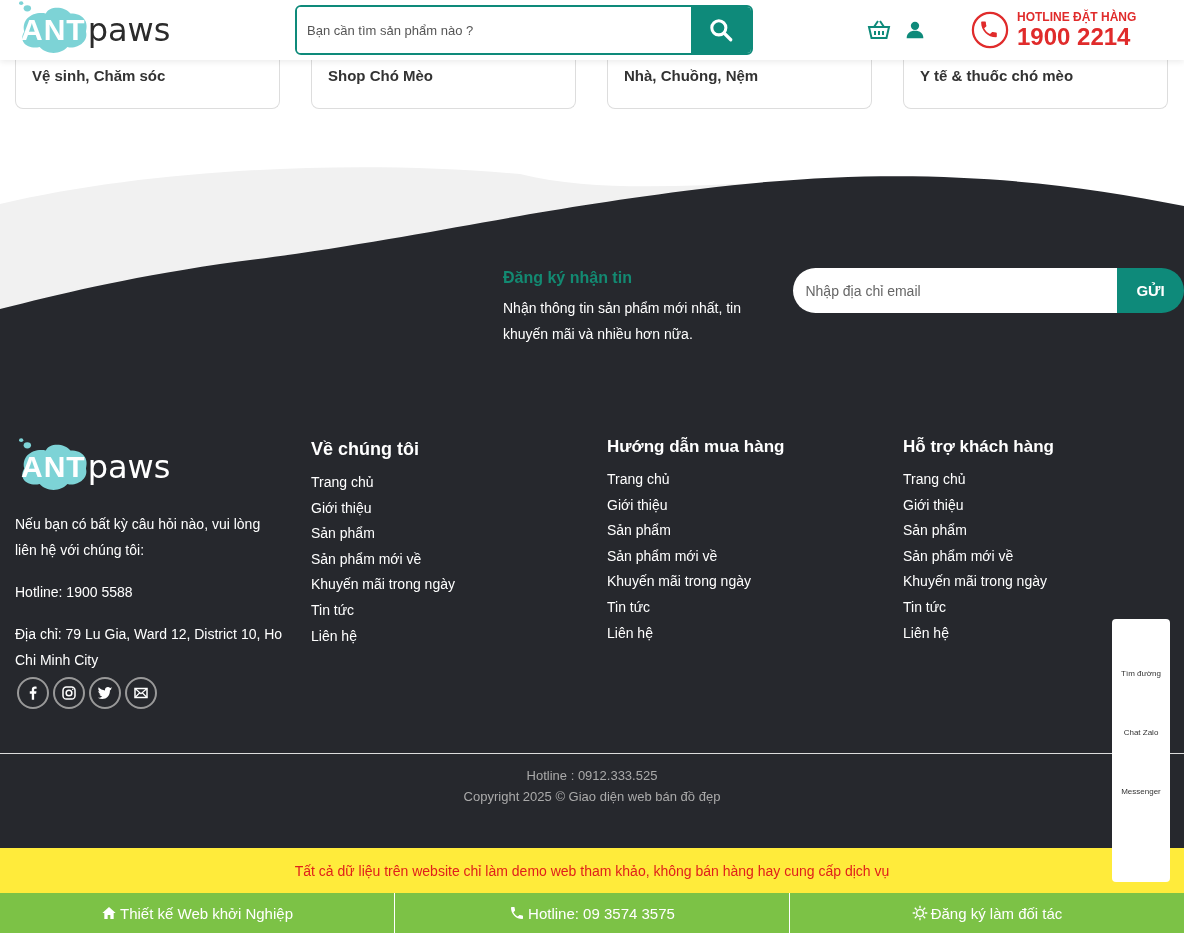  What do you see at coordinates (524, 30) in the screenshot?
I see `search-field: Bạn cần tìm sản phẩm nào ?` at bounding box center [524, 30].